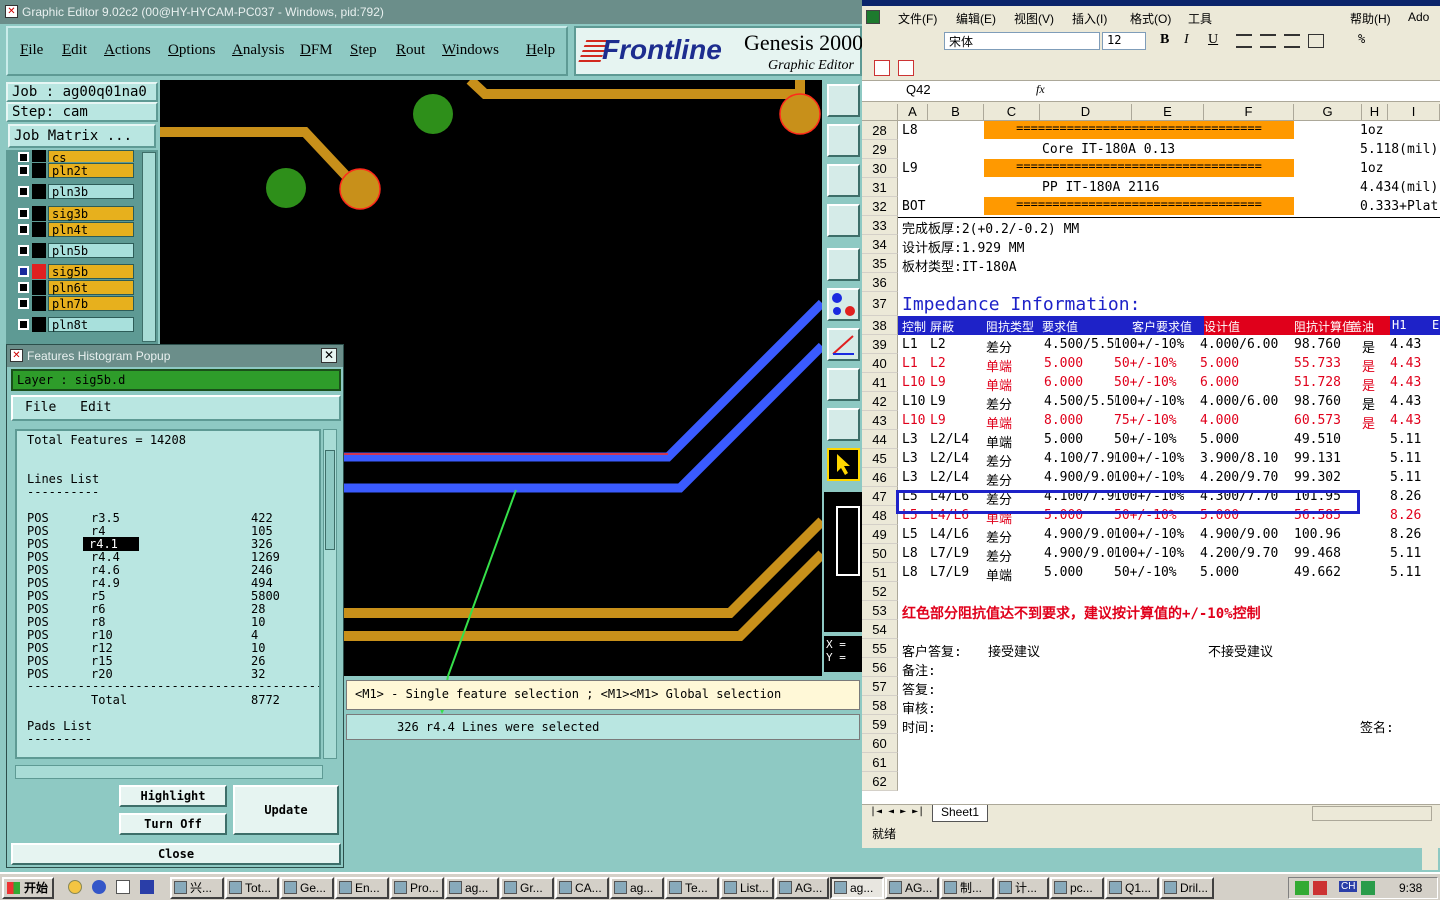  What do you see at coordinates (947, 650) in the screenshot?
I see `footer-label: 客户答复:` at bounding box center [947, 650].